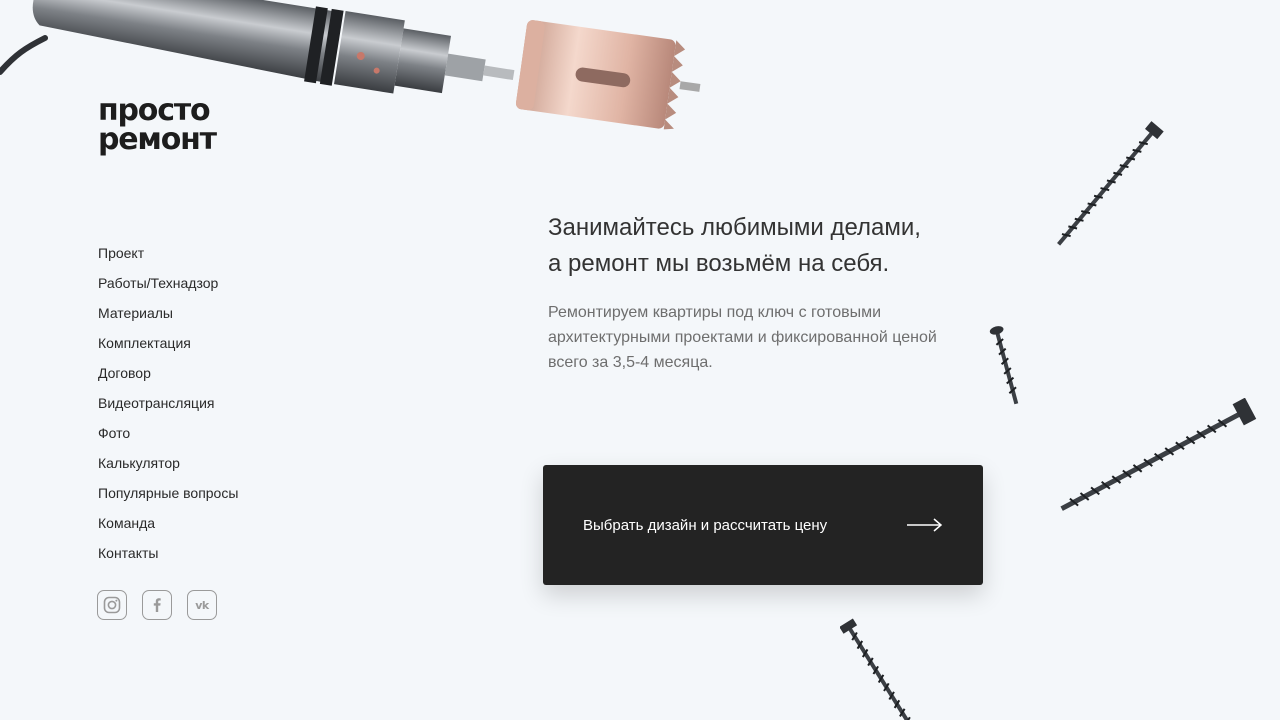 This screenshot has width=1280, height=720. Describe the element at coordinates (135, 313) in the screenshot. I see `nav-link-materials: Материалы` at that location.